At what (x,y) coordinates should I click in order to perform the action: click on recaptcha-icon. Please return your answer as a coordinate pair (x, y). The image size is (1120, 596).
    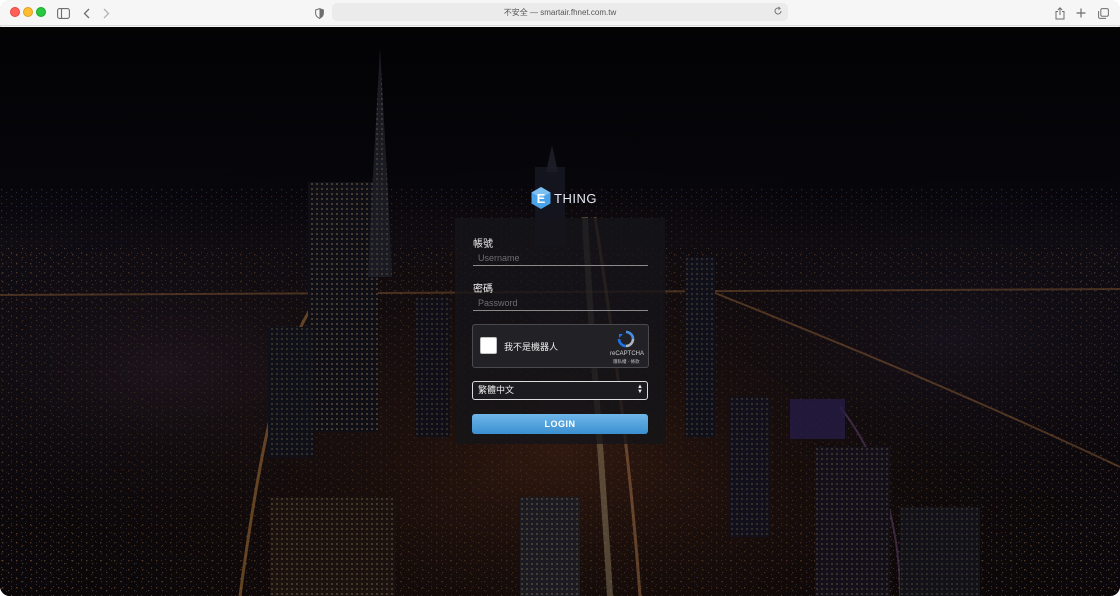
    Looking at the image, I should click on (626, 341).